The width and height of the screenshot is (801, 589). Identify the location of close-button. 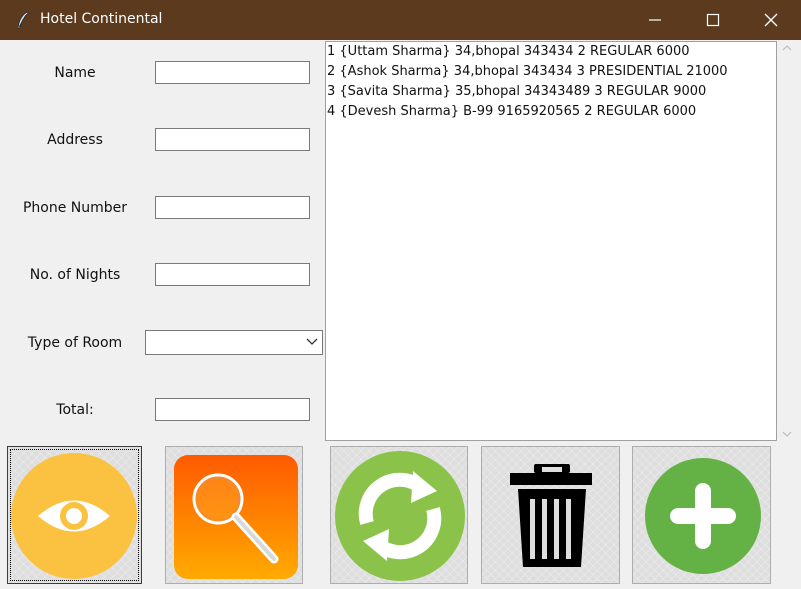
(771, 20).